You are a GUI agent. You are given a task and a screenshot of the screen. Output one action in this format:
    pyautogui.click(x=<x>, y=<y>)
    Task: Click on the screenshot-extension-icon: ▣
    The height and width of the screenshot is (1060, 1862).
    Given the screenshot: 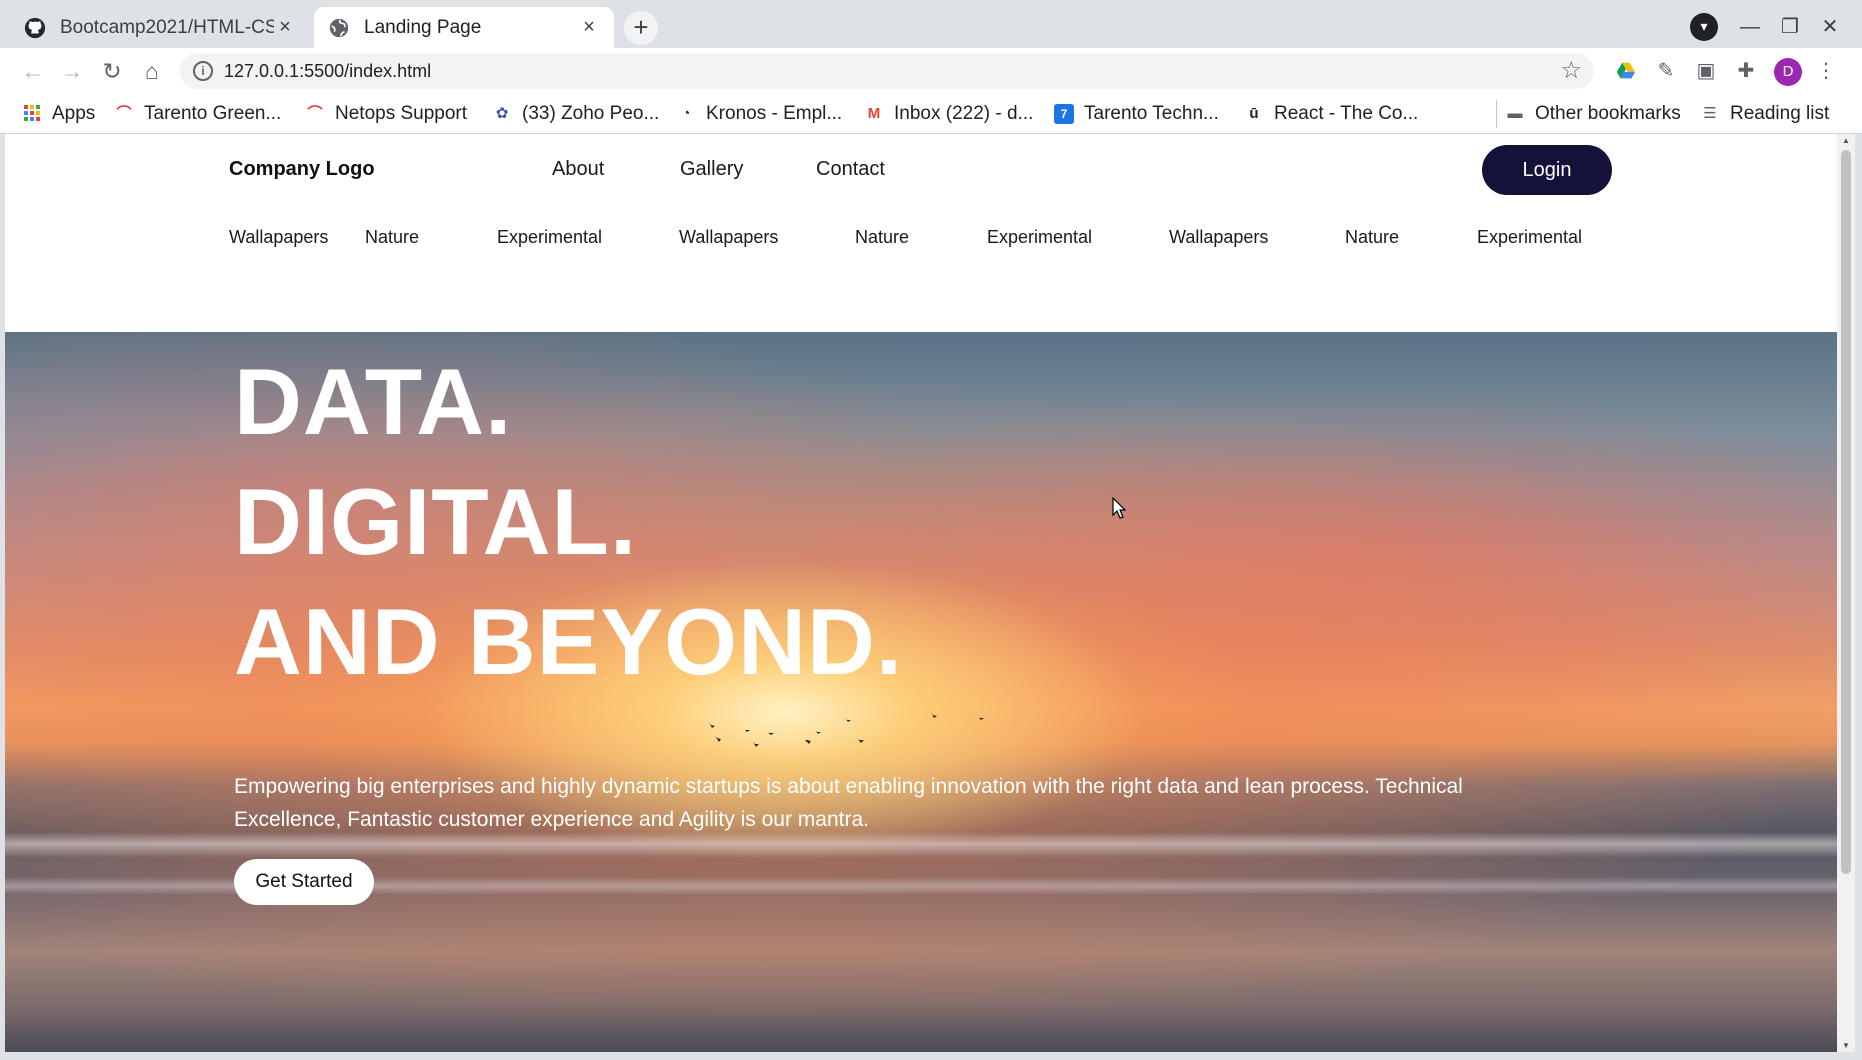 What is the action you would take?
    pyautogui.click(x=1706, y=71)
    